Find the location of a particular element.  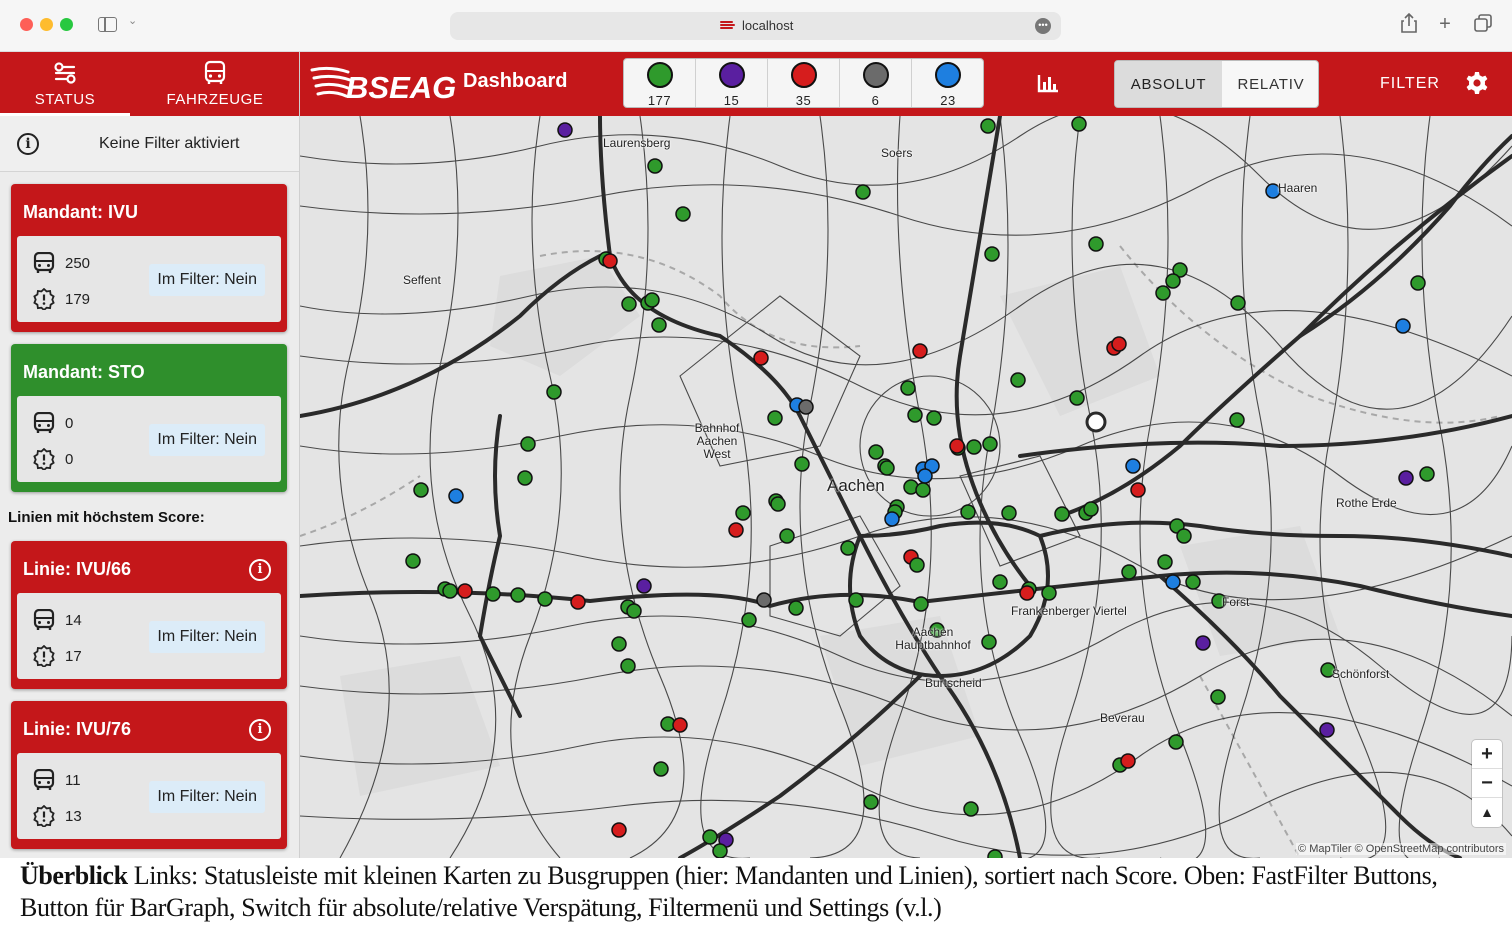

maximize-window-button is located at coordinates (66, 24).